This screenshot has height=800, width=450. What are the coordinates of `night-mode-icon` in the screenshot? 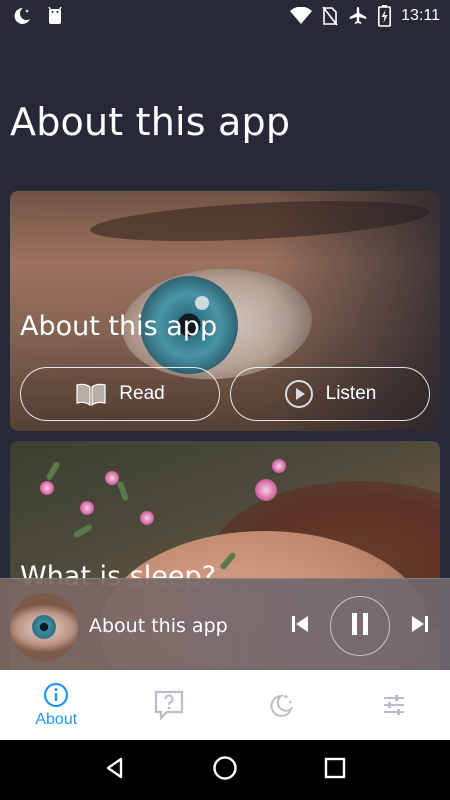 It's located at (22, 16).